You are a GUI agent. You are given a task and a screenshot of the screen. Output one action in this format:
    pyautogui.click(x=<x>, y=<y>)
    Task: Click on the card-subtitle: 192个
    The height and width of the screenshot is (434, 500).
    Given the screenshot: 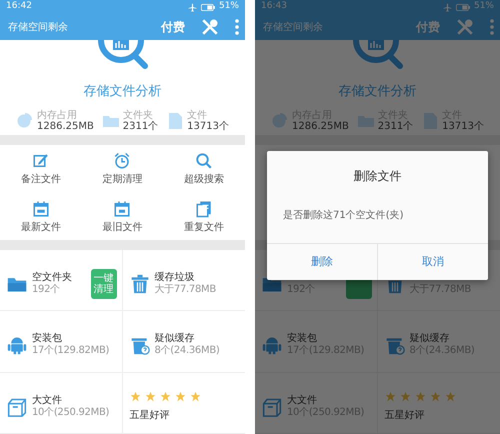 What is the action you would take?
    pyautogui.click(x=46, y=290)
    